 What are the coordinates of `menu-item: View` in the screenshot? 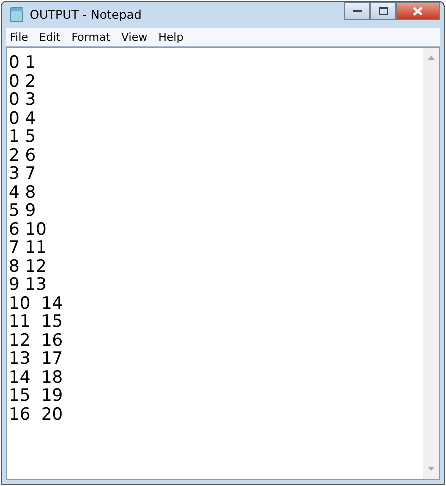 It's located at (135, 37).